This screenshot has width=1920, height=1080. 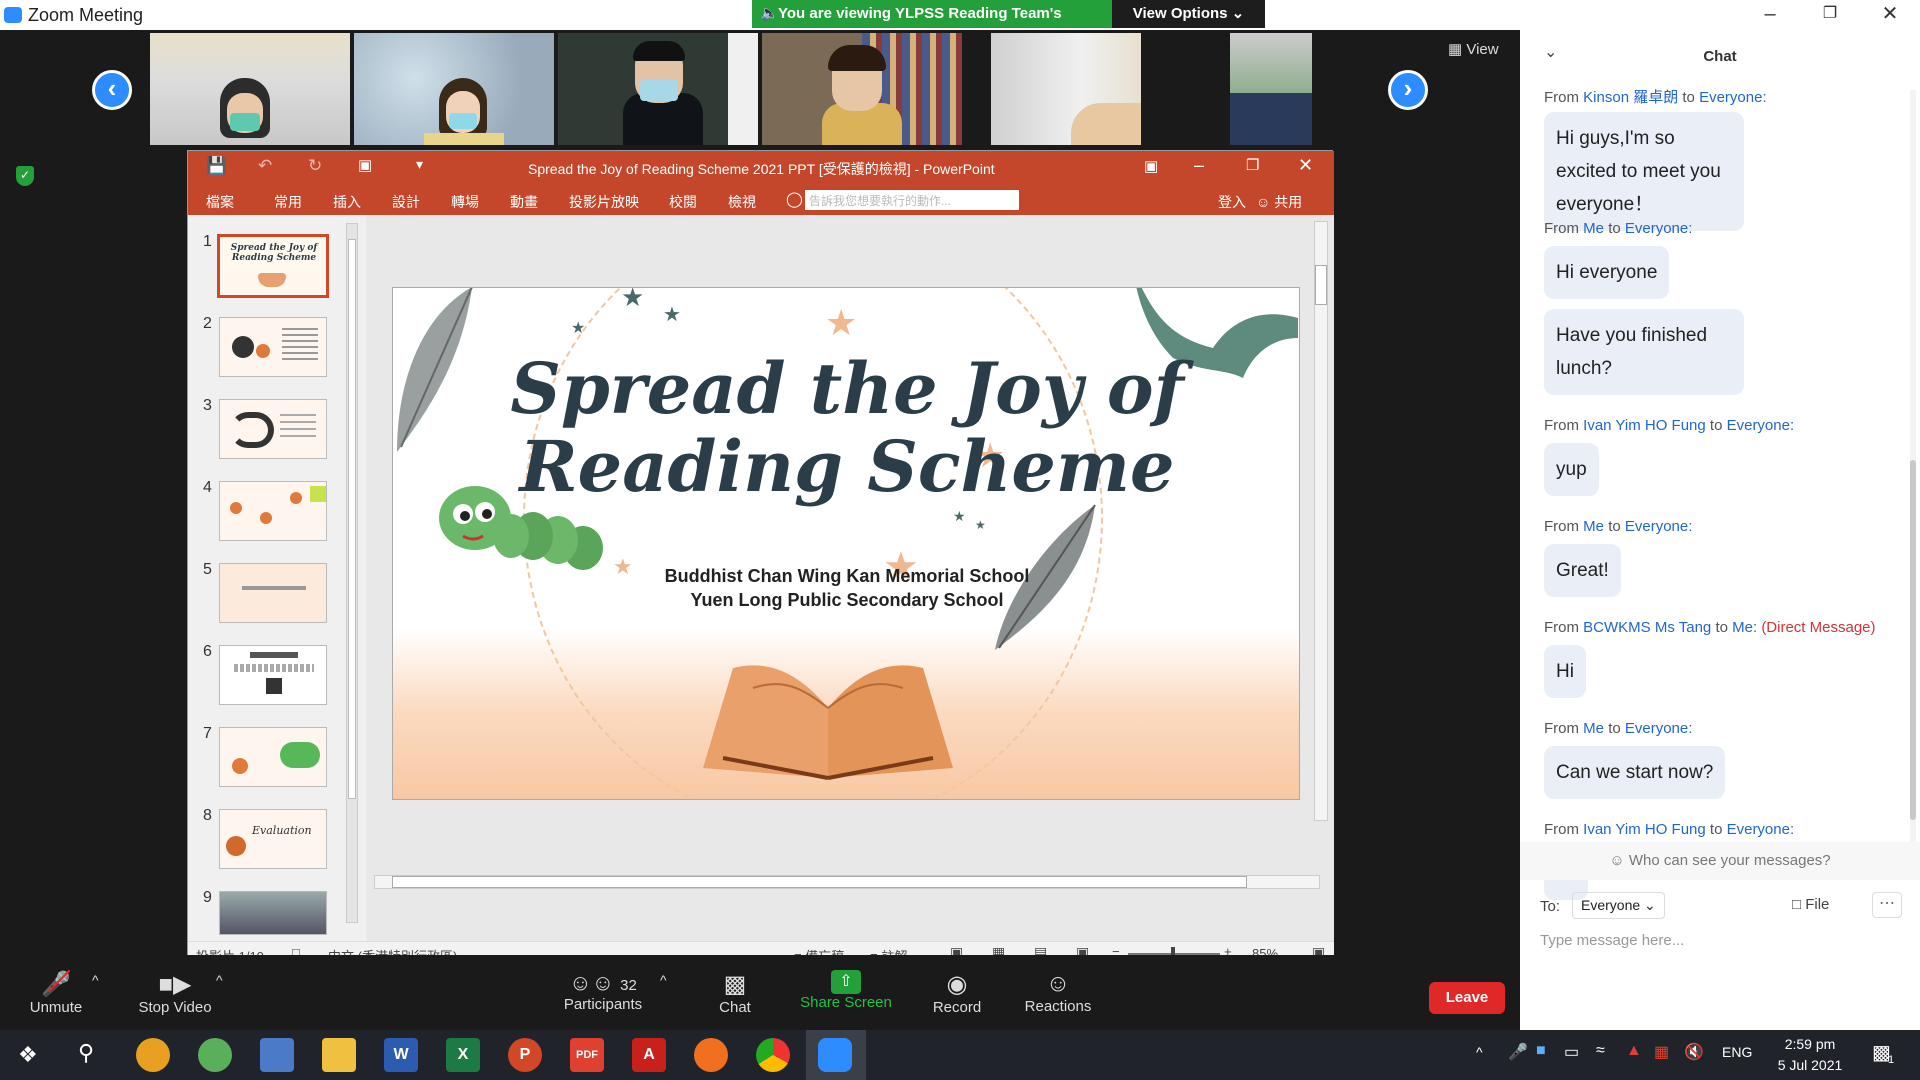 What do you see at coordinates (352, 519) in the screenshot?
I see `thumbnails-scrollbar-thumb` at bounding box center [352, 519].